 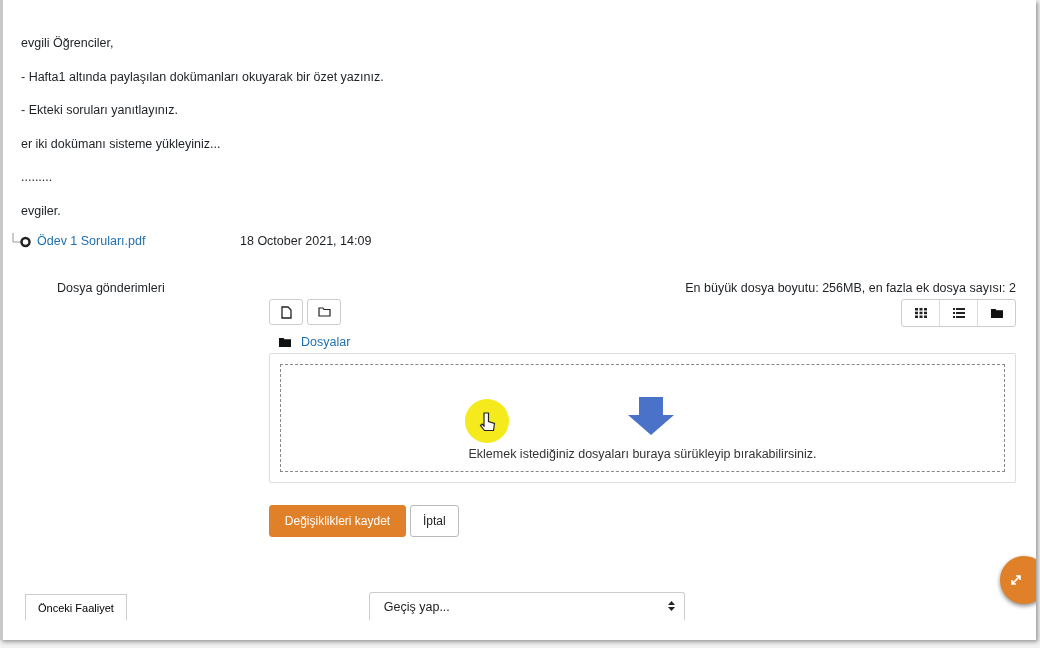 I want to click on add-file-button, so click(x=286, y=312).